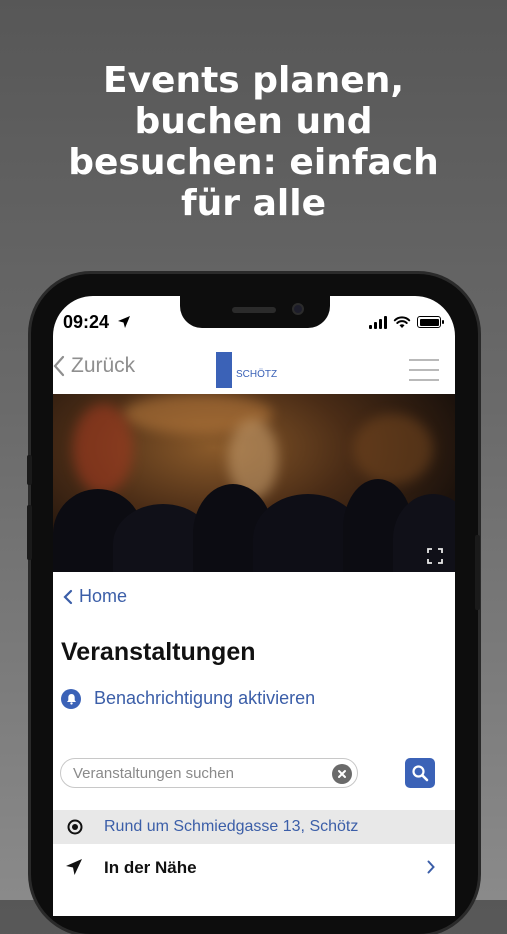 The height and width of the screenshot is (934, 507). Describe the element at coordinates (75, 827) in the screenshot. I see `target-icon` at that location.